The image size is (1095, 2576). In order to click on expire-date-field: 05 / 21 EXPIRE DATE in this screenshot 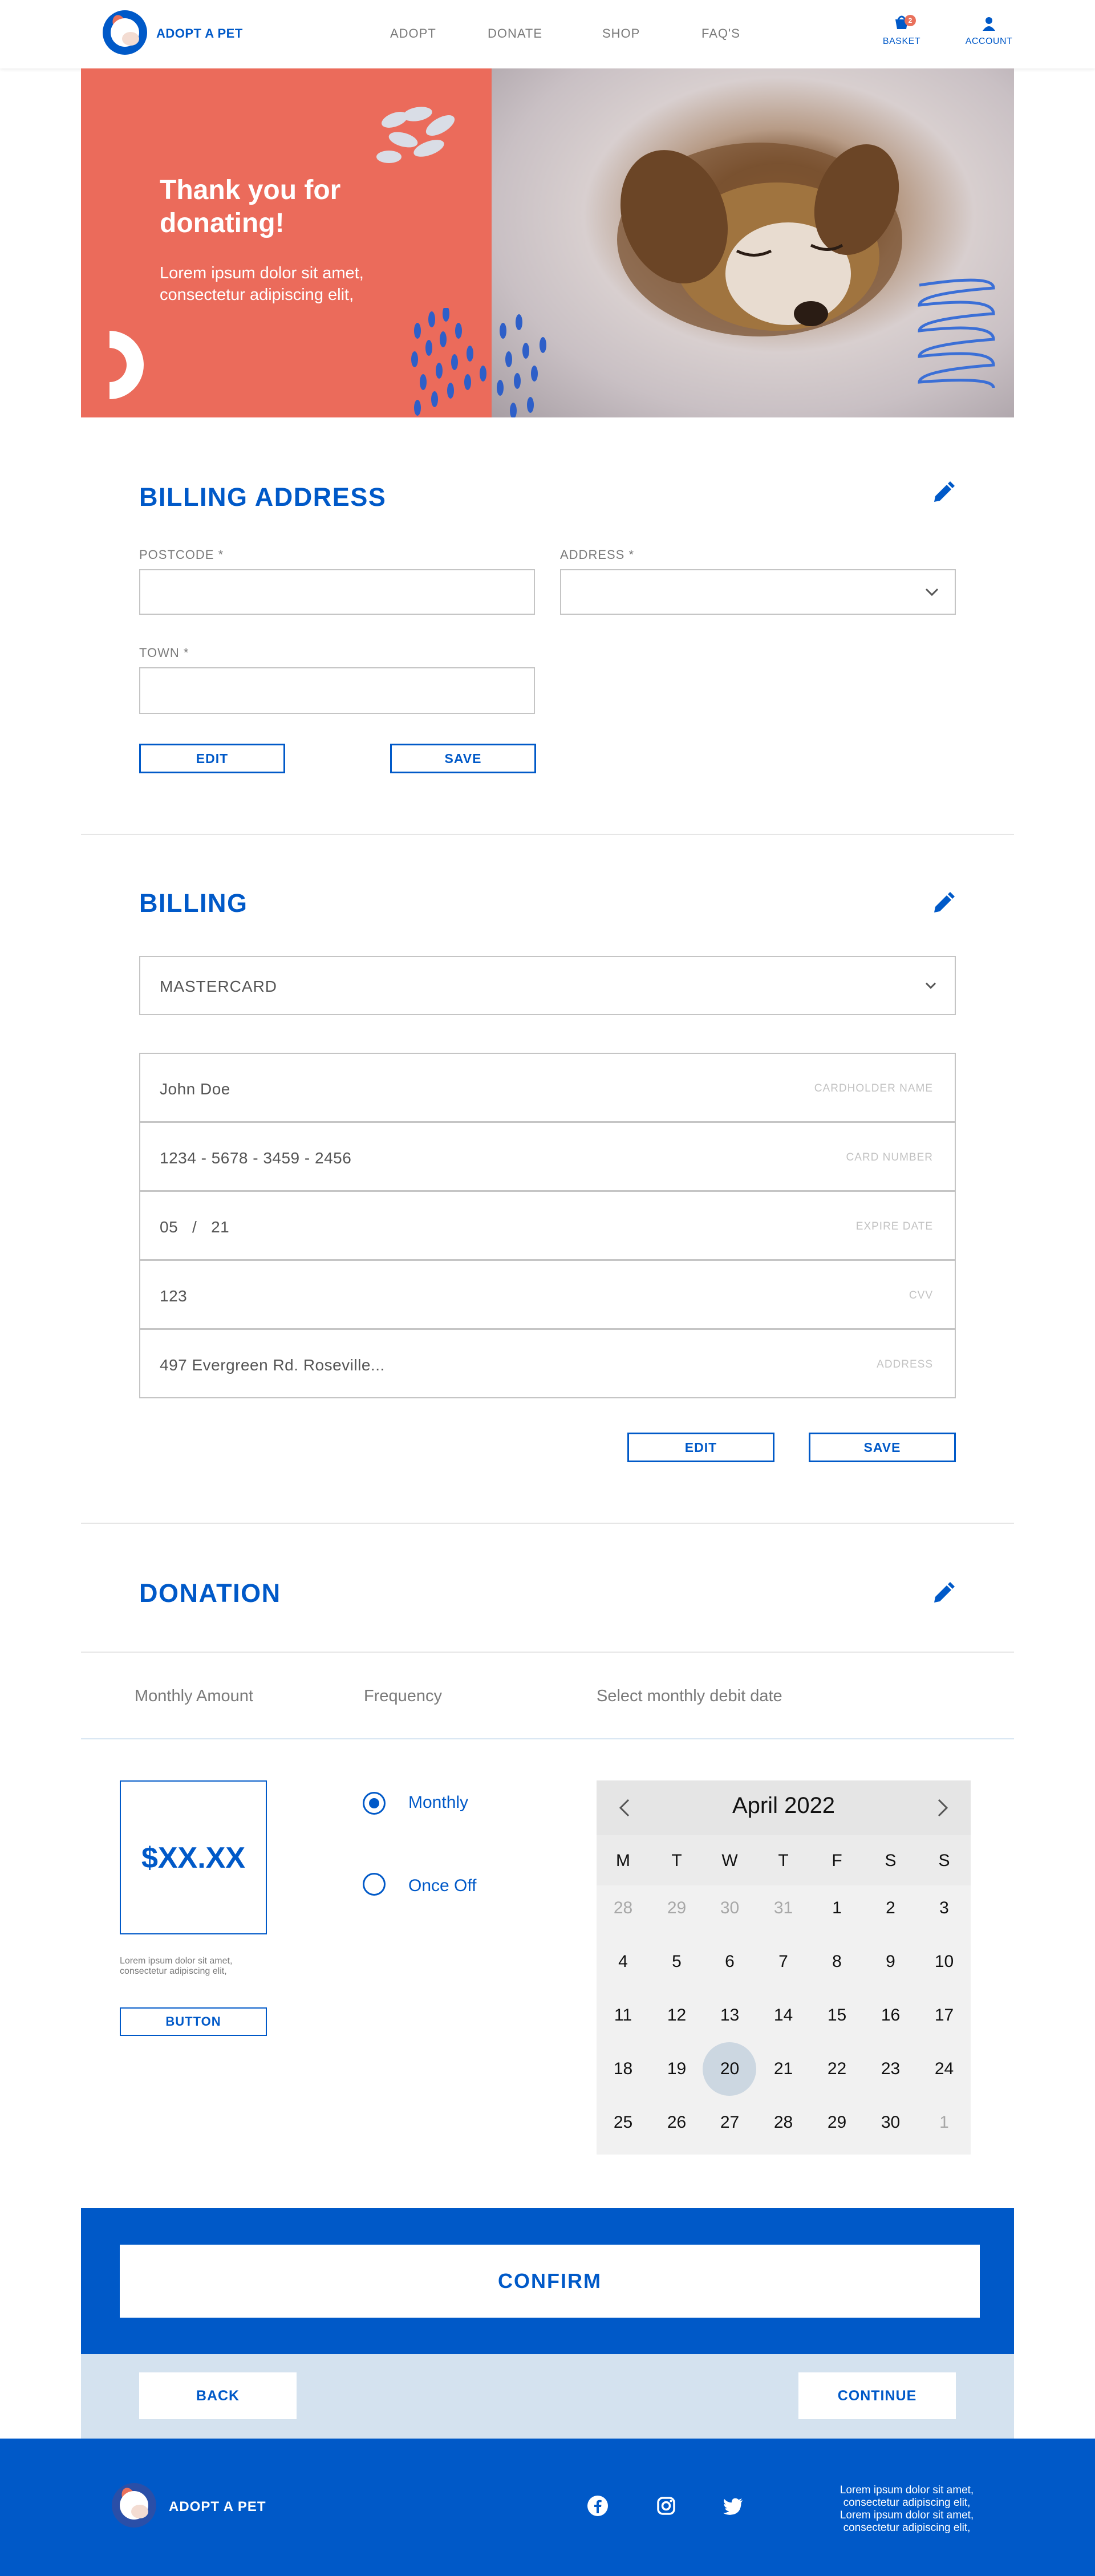, I will do `click(547, 1225)`.